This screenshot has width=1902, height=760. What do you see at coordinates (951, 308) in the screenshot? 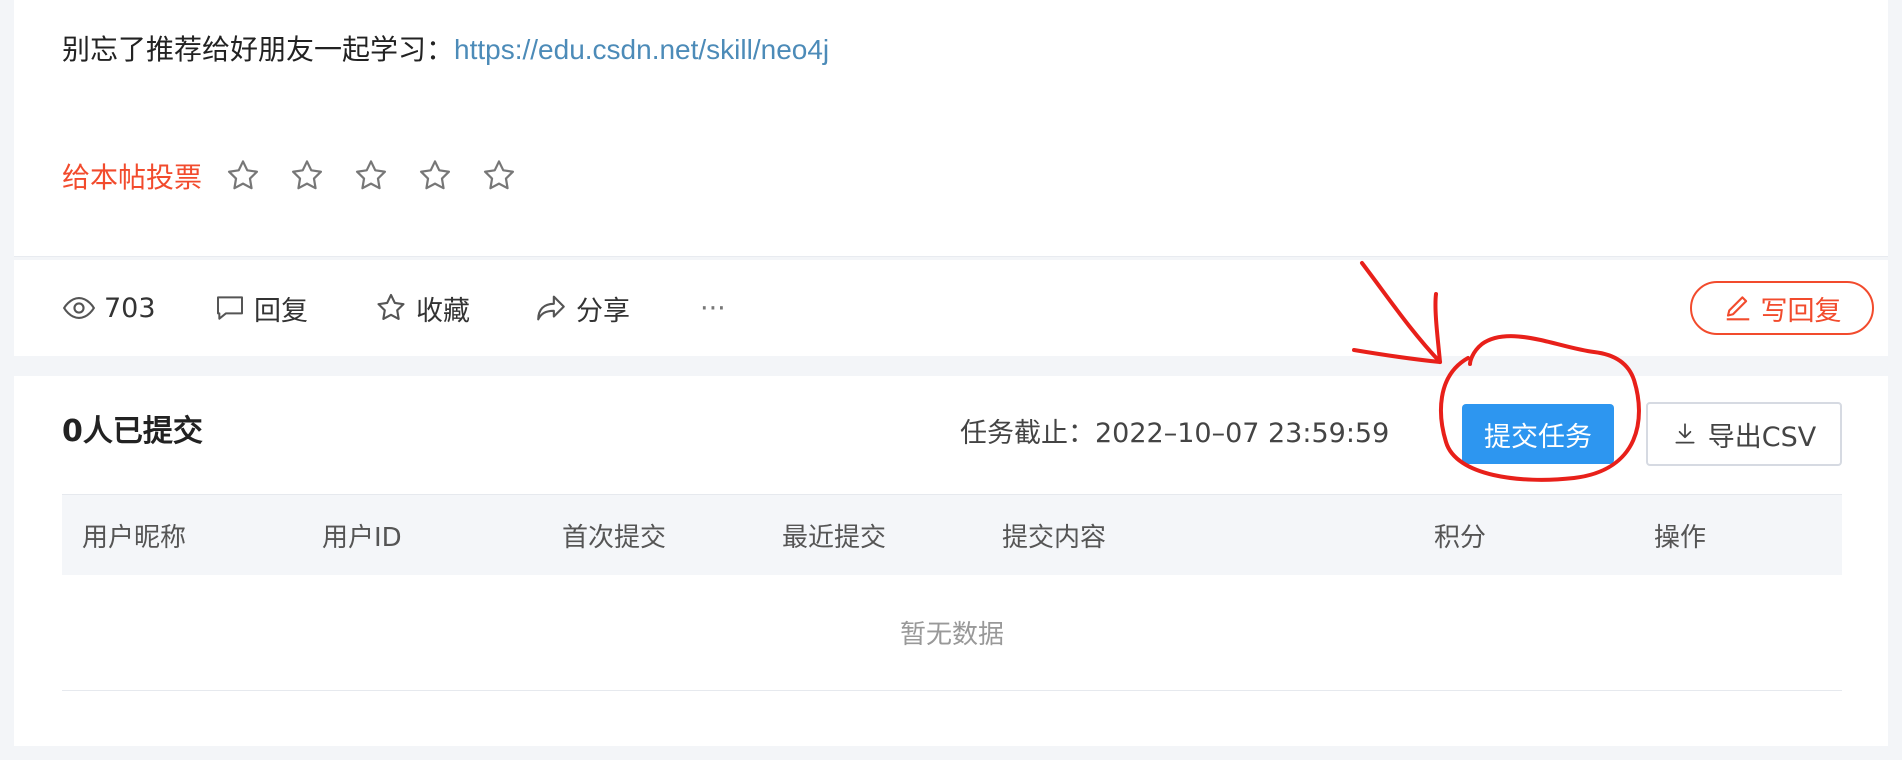
I see `post-action-bar: 703 回复 收藏 分享 ··· 写回复` at bounding box center [951, 308].